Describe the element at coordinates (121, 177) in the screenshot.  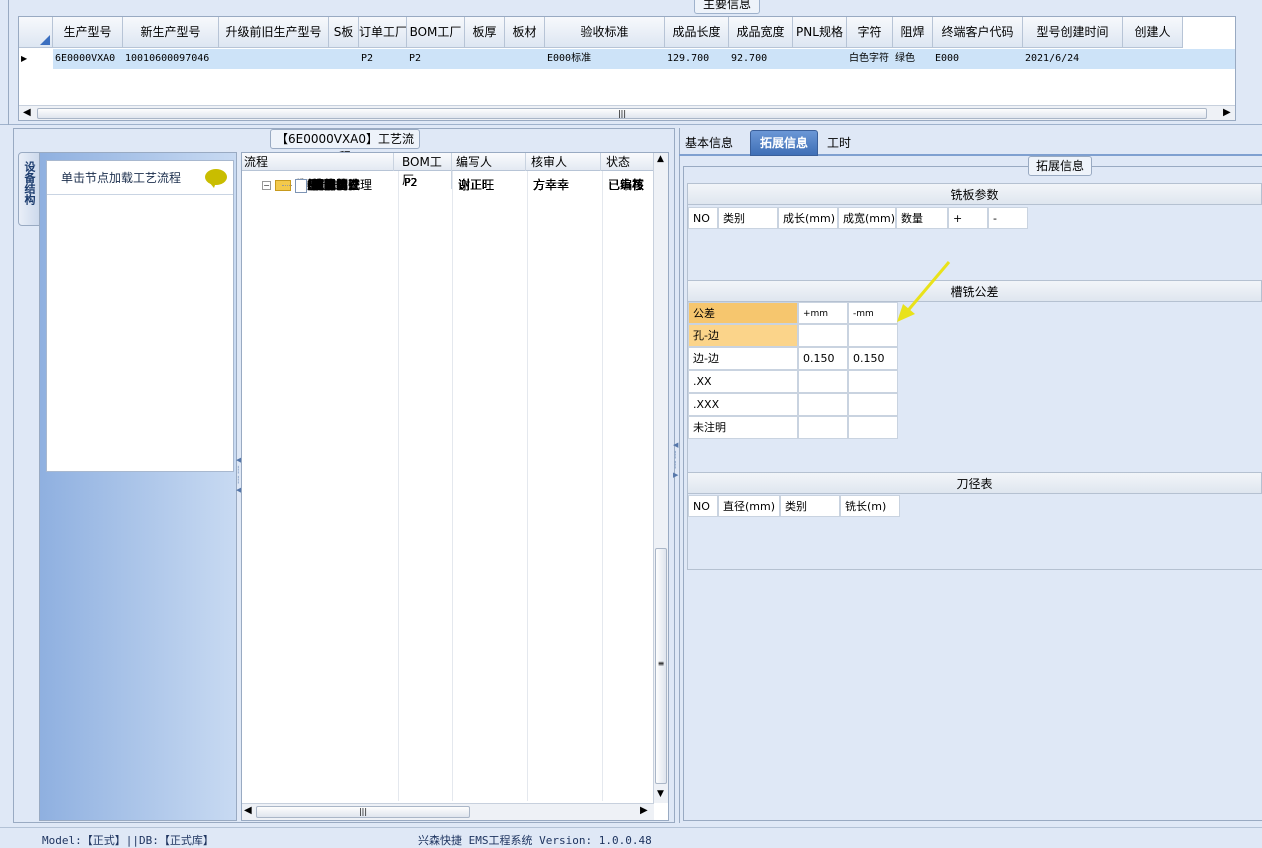
I see `side-hint-text: 单击节点加载工艺流程` at that location.